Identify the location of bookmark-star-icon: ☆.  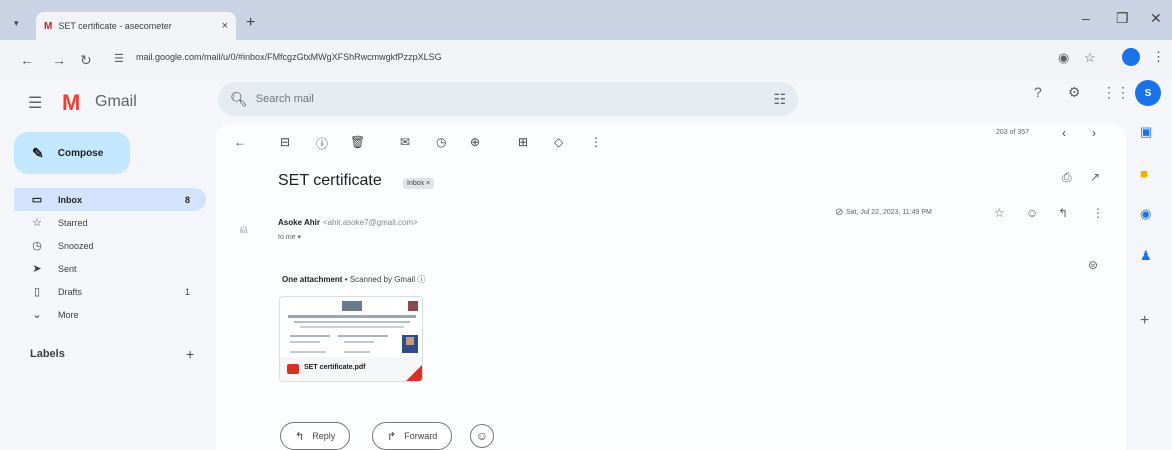
(1090, 58).